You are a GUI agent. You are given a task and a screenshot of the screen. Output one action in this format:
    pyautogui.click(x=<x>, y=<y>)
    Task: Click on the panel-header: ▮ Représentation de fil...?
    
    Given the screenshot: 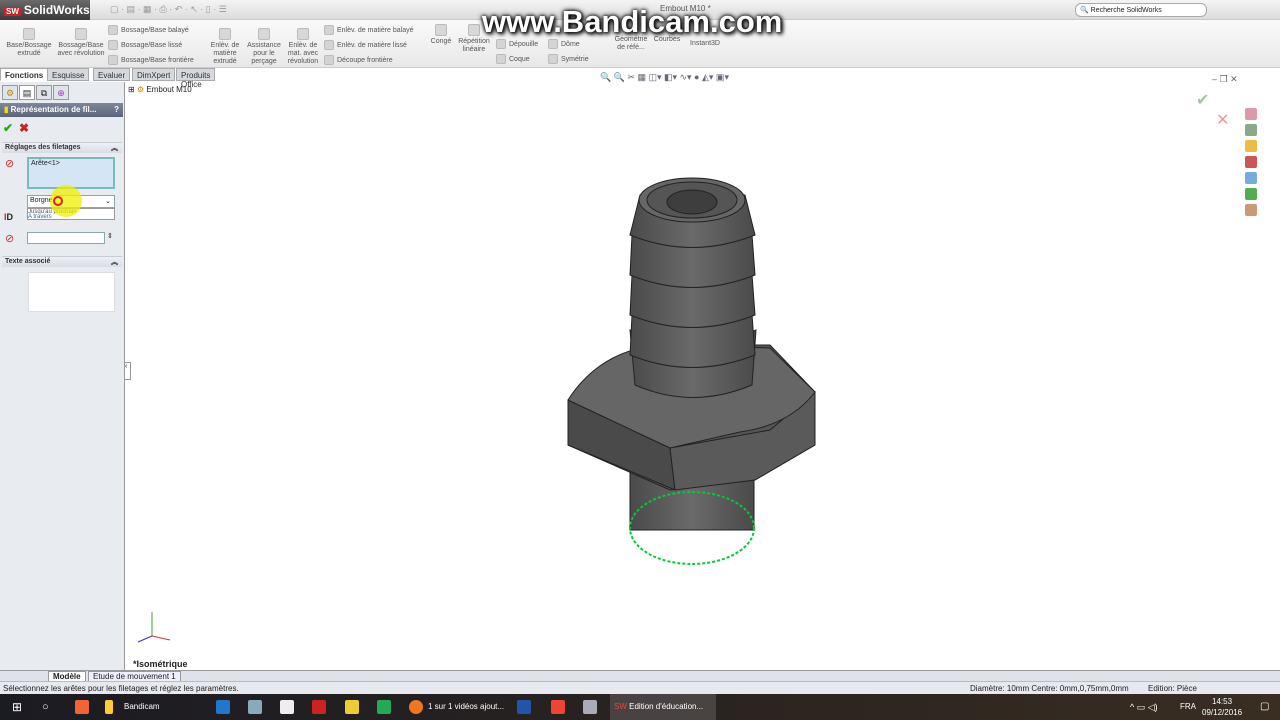 What is the action you would take?
    pyautogui.click(x=61, y=110)
    